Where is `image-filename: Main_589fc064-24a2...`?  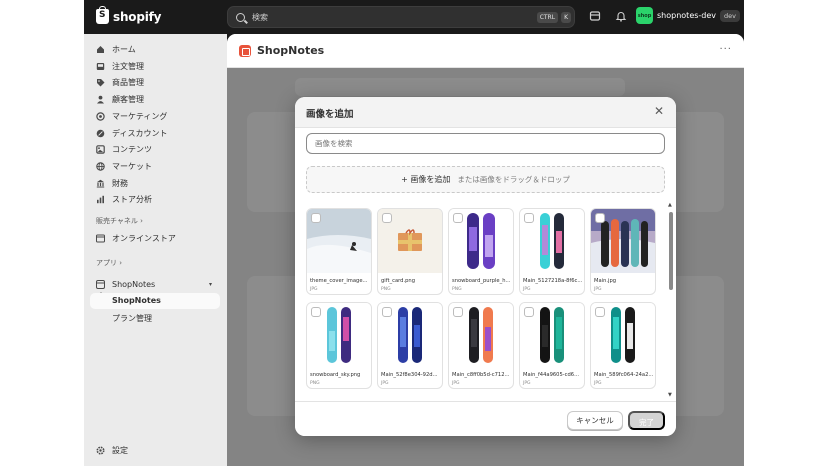 image-filename: Main_589fc064-24a2... is located at coordinates (624, 375).